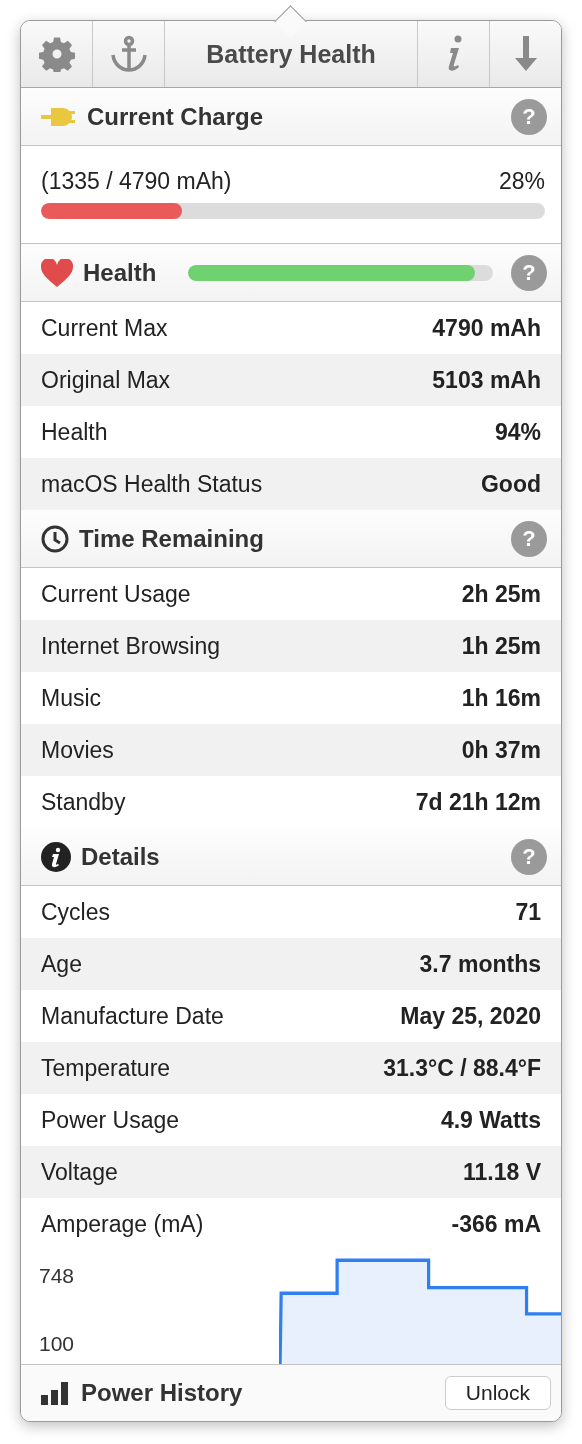  Describe the element at coordinates (56, 54) in the screenshot. I see `settings-icon` at that location.